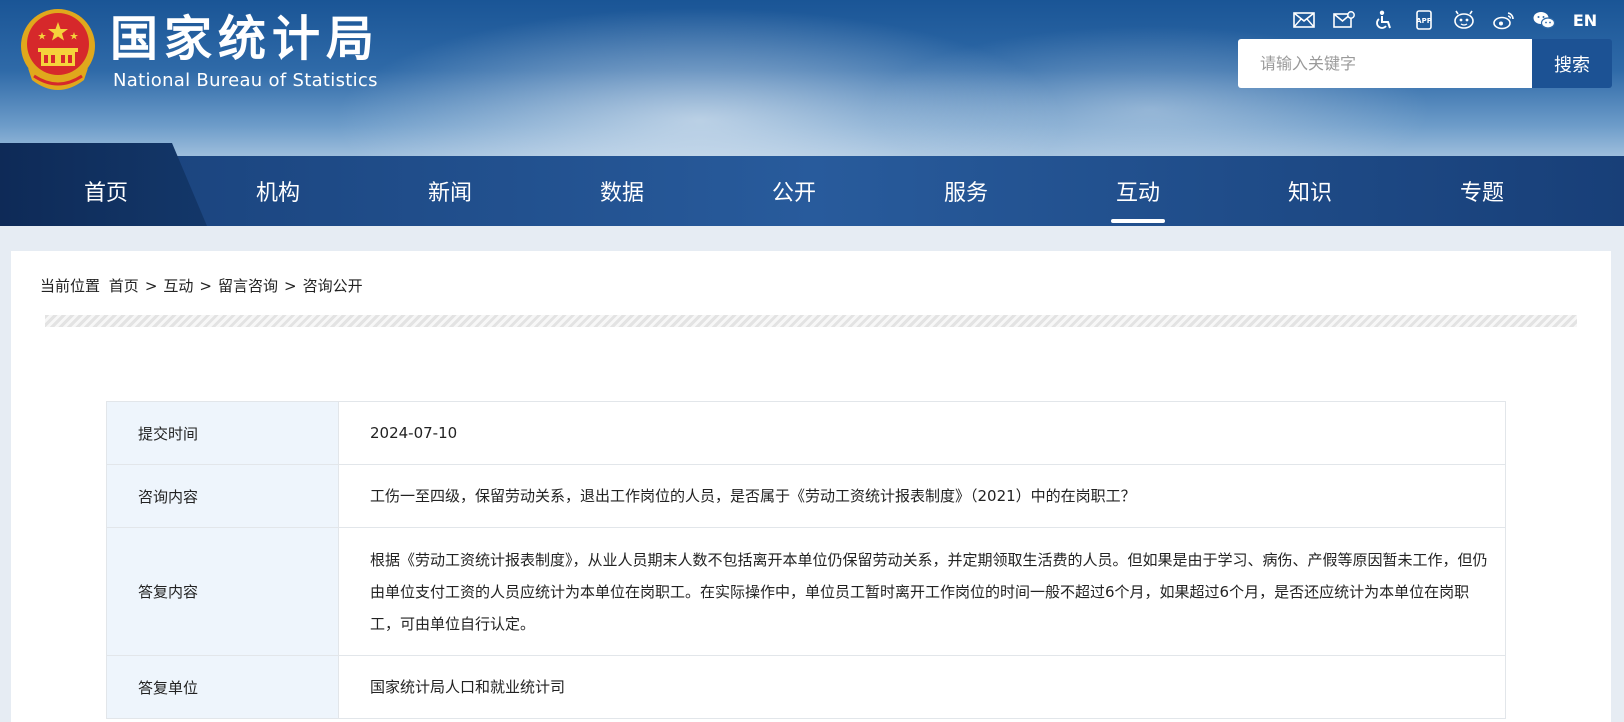 This screenshot has width=1624, height=722. Describe the element at coordinates (1384, 20) in the screenshot. I see `accessibility-icon` at that location.